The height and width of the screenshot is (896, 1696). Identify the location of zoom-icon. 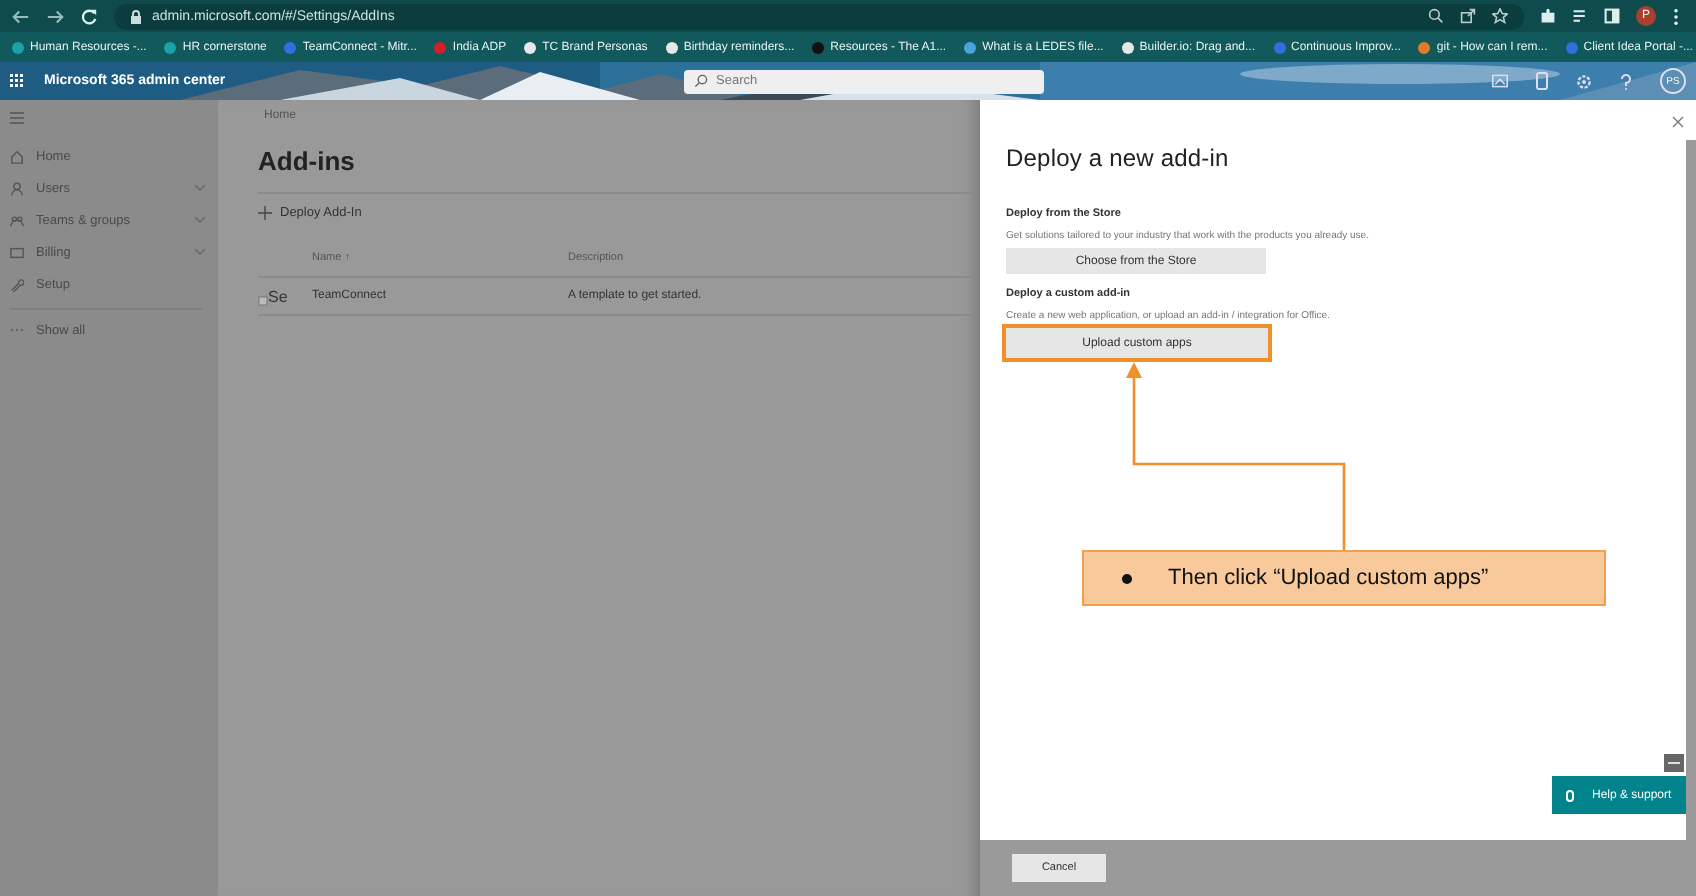
(1436, 16).